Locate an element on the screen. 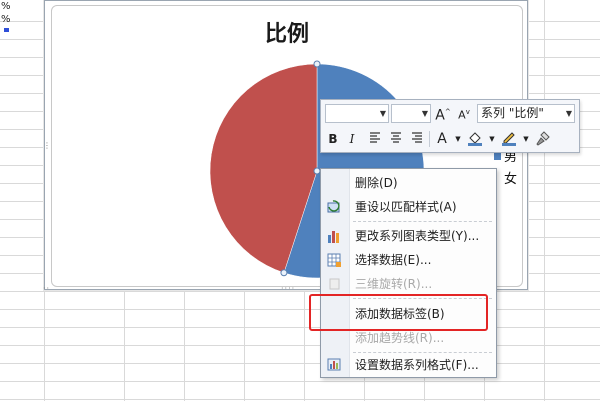 This screenshot has height=401, width=600. align-right-icon is located at coordinates (417, 137).